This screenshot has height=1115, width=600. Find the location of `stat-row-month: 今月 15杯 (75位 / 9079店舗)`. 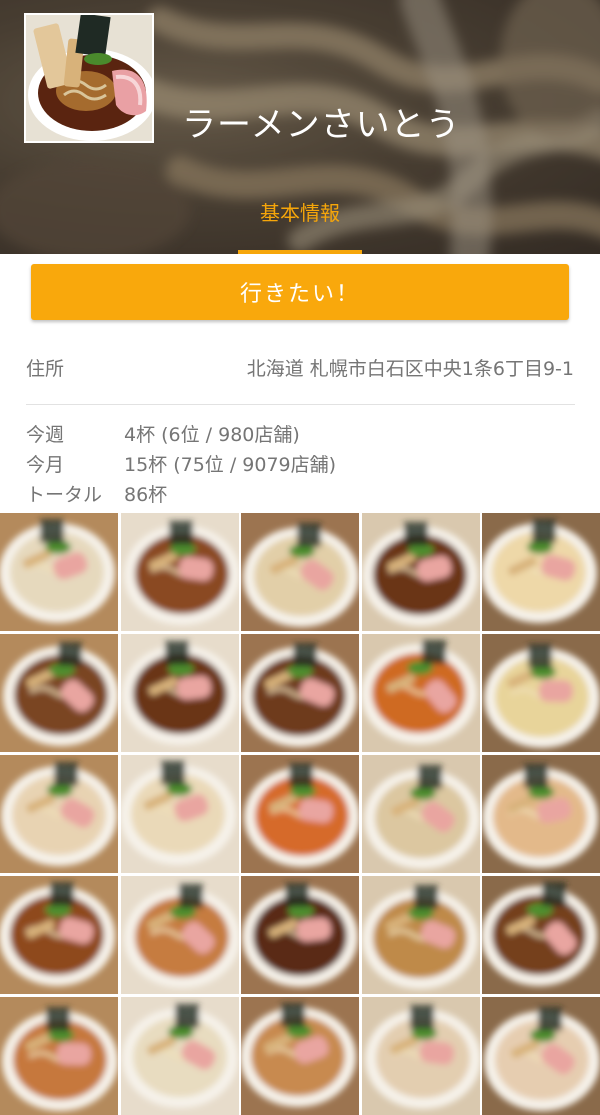

stat-row-month: 今月 15杯 (75位 / 9079店舗) is located at coordinates (181, 465).